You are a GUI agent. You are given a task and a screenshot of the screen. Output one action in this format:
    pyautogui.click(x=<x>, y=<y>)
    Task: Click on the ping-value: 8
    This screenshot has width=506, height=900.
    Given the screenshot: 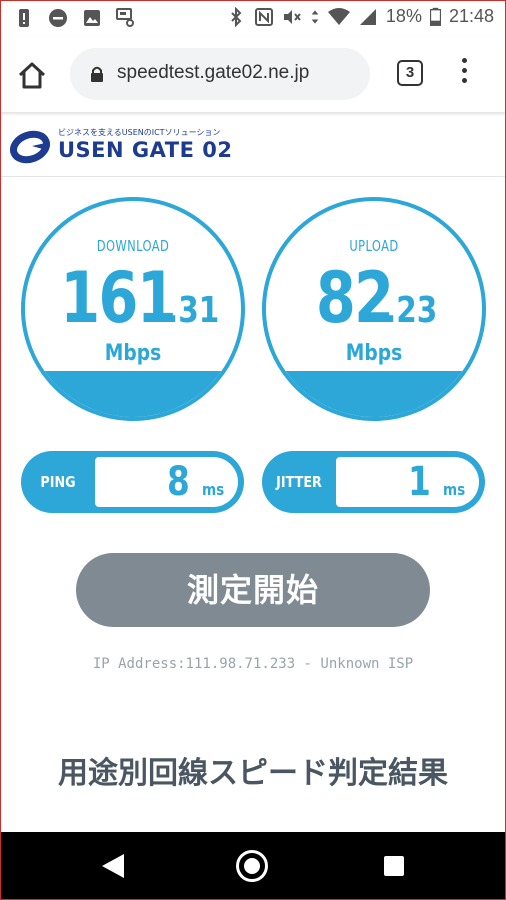 What is the action you would take?
    pyautogui.click(x=178, y=482)
    